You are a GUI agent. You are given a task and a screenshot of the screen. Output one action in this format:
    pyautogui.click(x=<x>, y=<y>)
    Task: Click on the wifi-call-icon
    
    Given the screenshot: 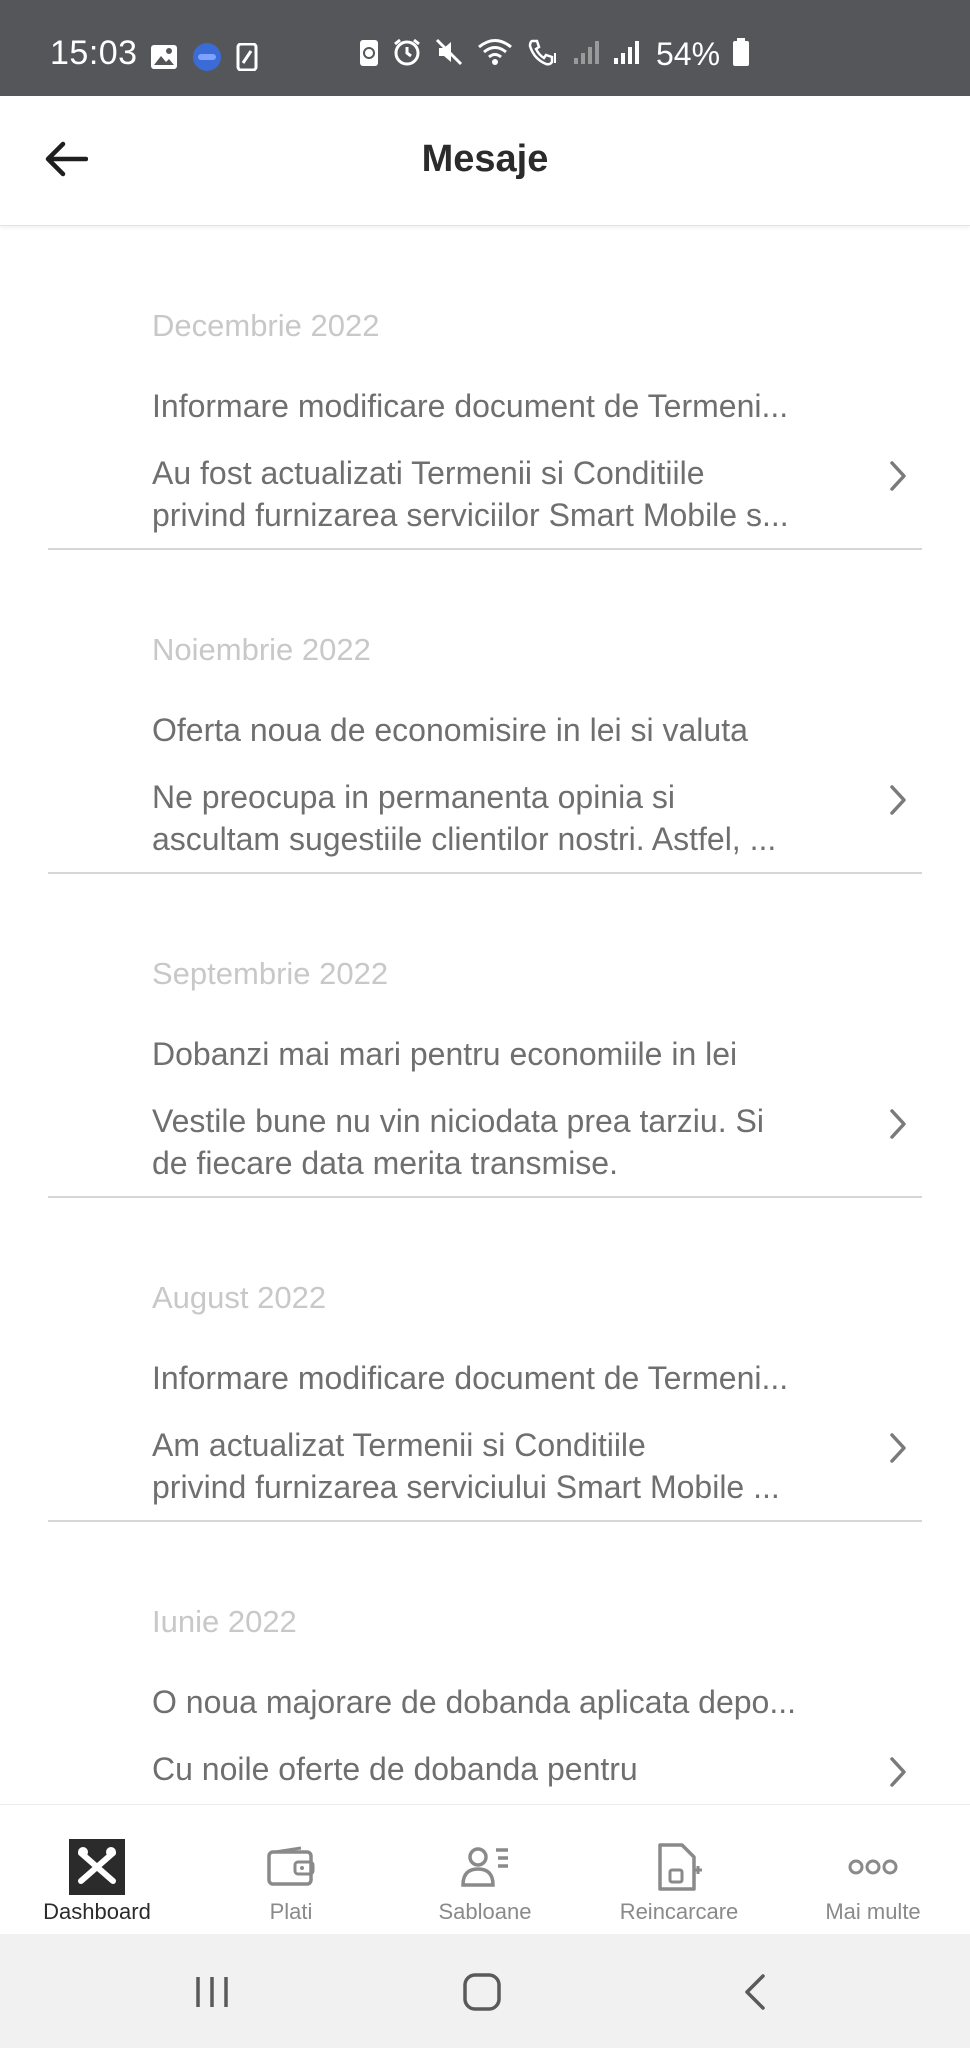 What is the action you would take?
    pyautogui.click(x=543, y=54)
    